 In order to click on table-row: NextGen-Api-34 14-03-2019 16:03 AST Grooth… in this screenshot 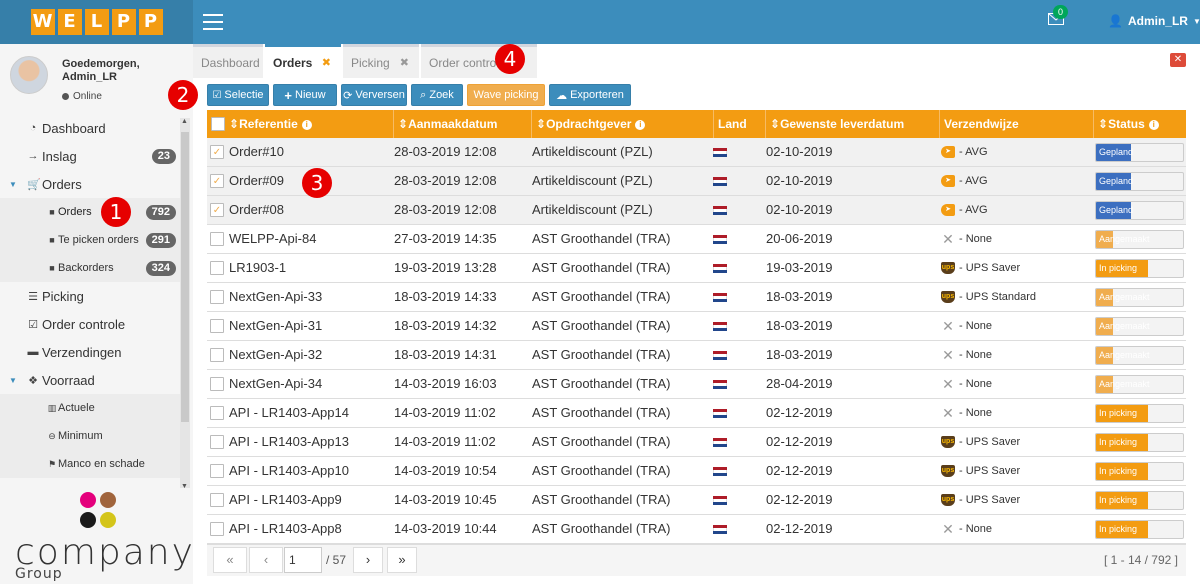, I will do `click(696, 384)`.